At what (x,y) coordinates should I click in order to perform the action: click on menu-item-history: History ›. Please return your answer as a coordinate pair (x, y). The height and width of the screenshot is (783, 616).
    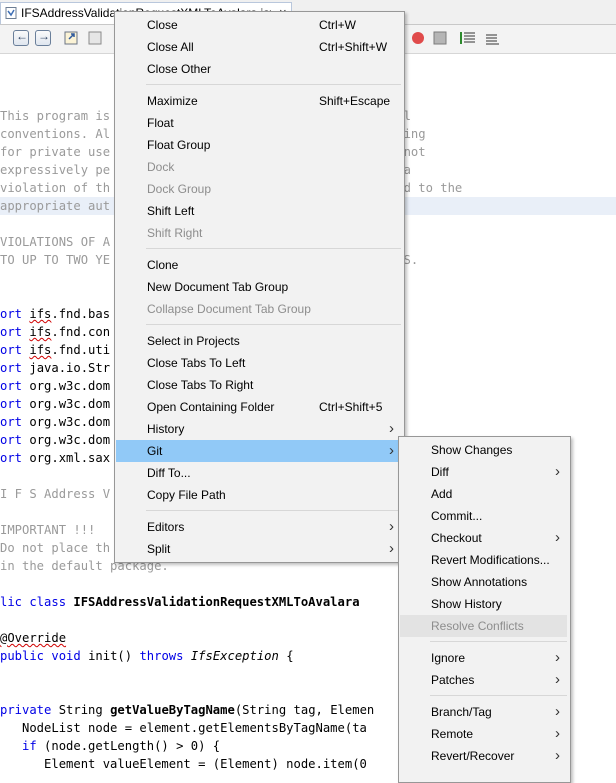
    Looking at the image, I should click on (258, 429).